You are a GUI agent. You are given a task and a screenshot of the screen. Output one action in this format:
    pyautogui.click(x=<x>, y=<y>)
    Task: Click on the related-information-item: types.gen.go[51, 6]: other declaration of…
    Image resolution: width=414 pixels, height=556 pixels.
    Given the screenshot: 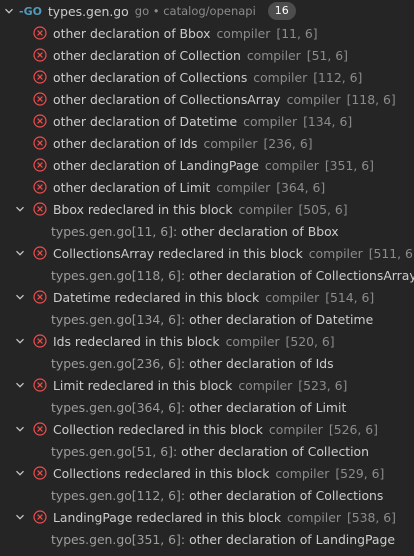 What is the action you would take?
    pyautogui.click(x=207, y=451)
    